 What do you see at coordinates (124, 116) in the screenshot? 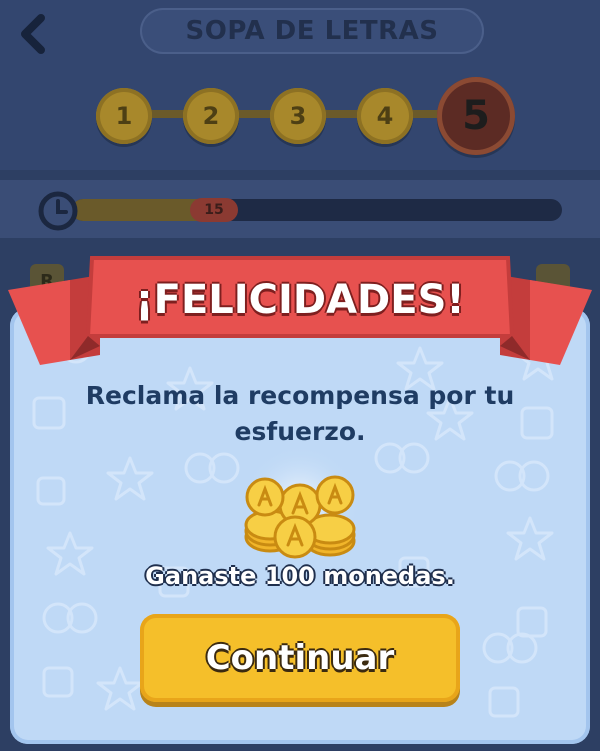
I see `level-1-badge: 1` at bounding box center [124, 116].